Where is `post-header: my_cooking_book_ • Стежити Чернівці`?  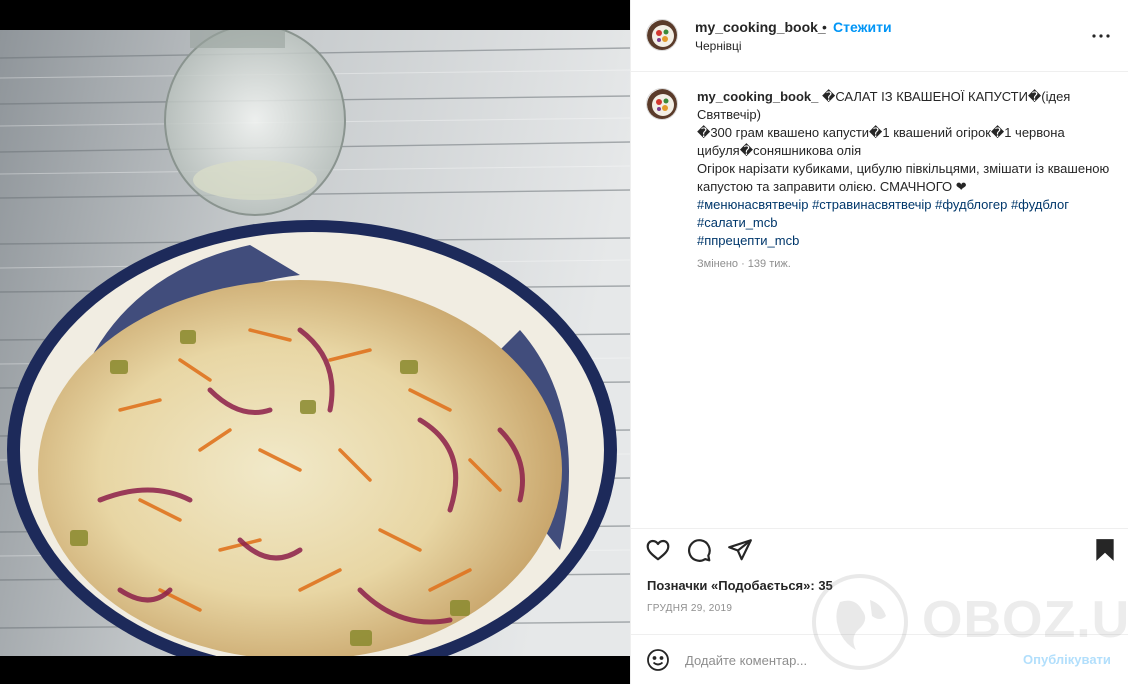
post-header: my_cooking_book_ • Стежити Чернівці is located at coordinates (879, 36).